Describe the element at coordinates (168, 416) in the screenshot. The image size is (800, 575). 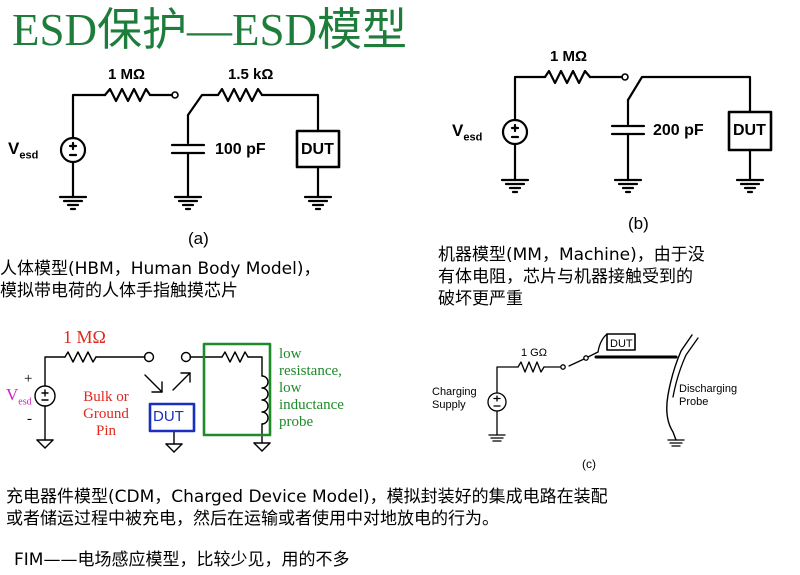
I see `cdm-dut-label: DUT` at that location.